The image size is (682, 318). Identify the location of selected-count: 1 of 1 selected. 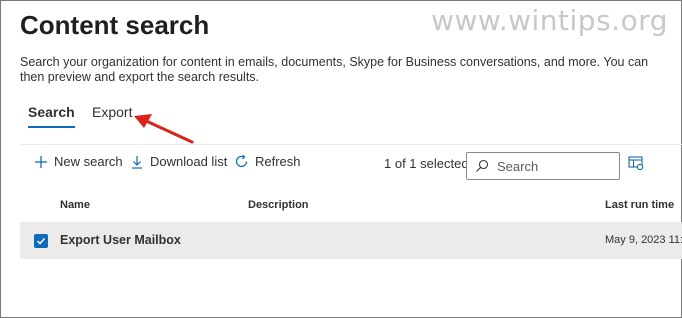
(426, 163).